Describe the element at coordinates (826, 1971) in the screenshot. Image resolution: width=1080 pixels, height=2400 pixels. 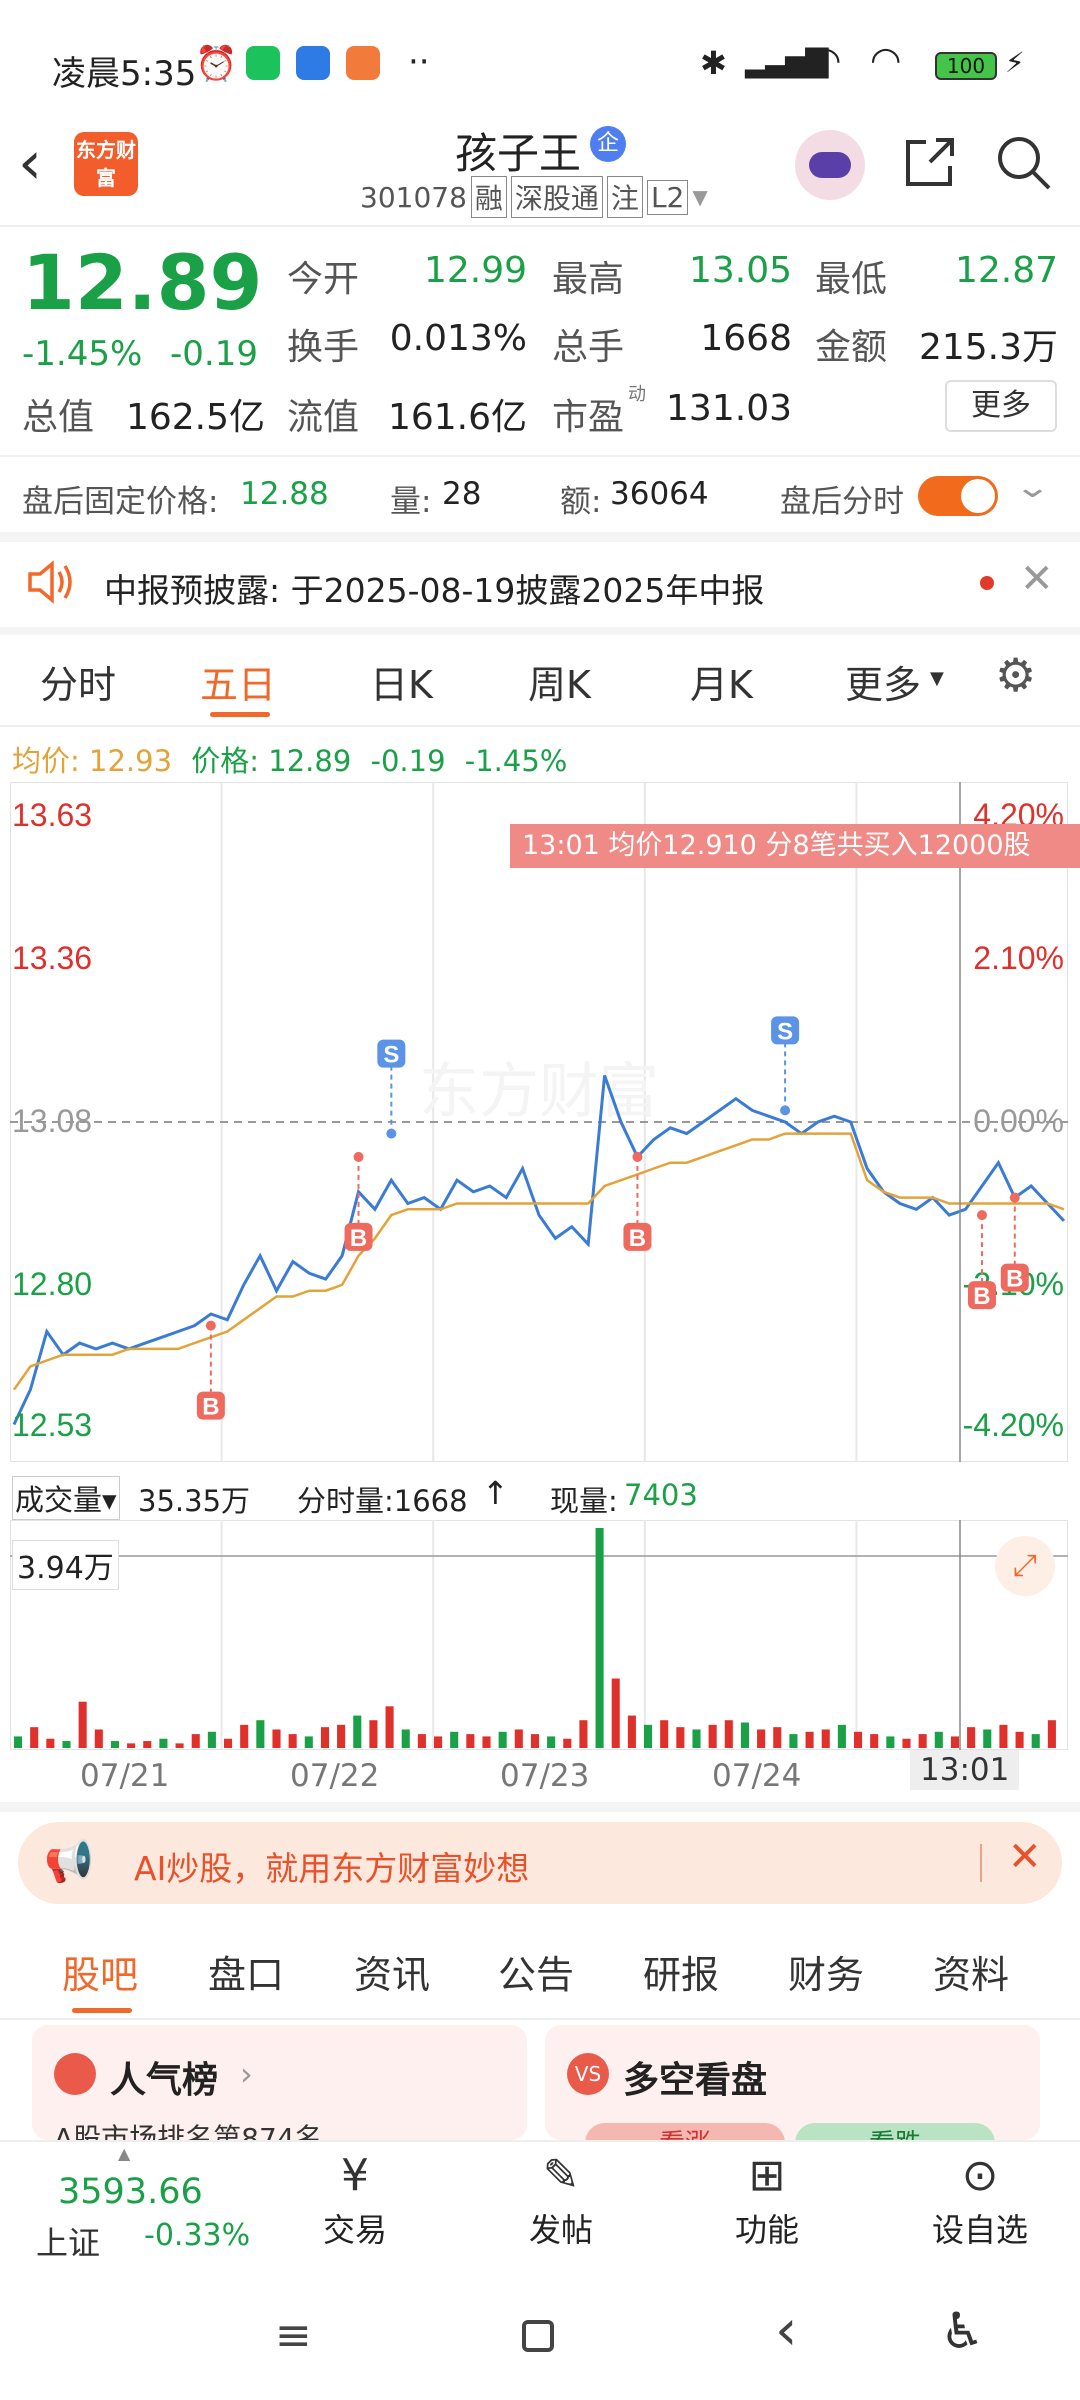
I see `tab-financials: 财务` at that location.